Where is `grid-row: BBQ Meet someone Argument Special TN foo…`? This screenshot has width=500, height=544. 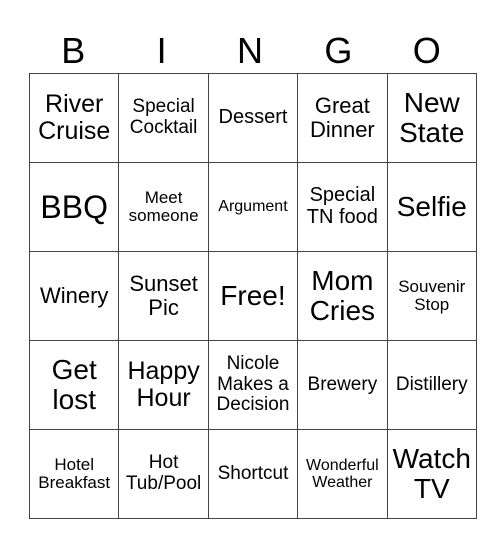
grid-row: BBQ Meet someone Argument Special TN foo… is located at coordinates (252, 207).